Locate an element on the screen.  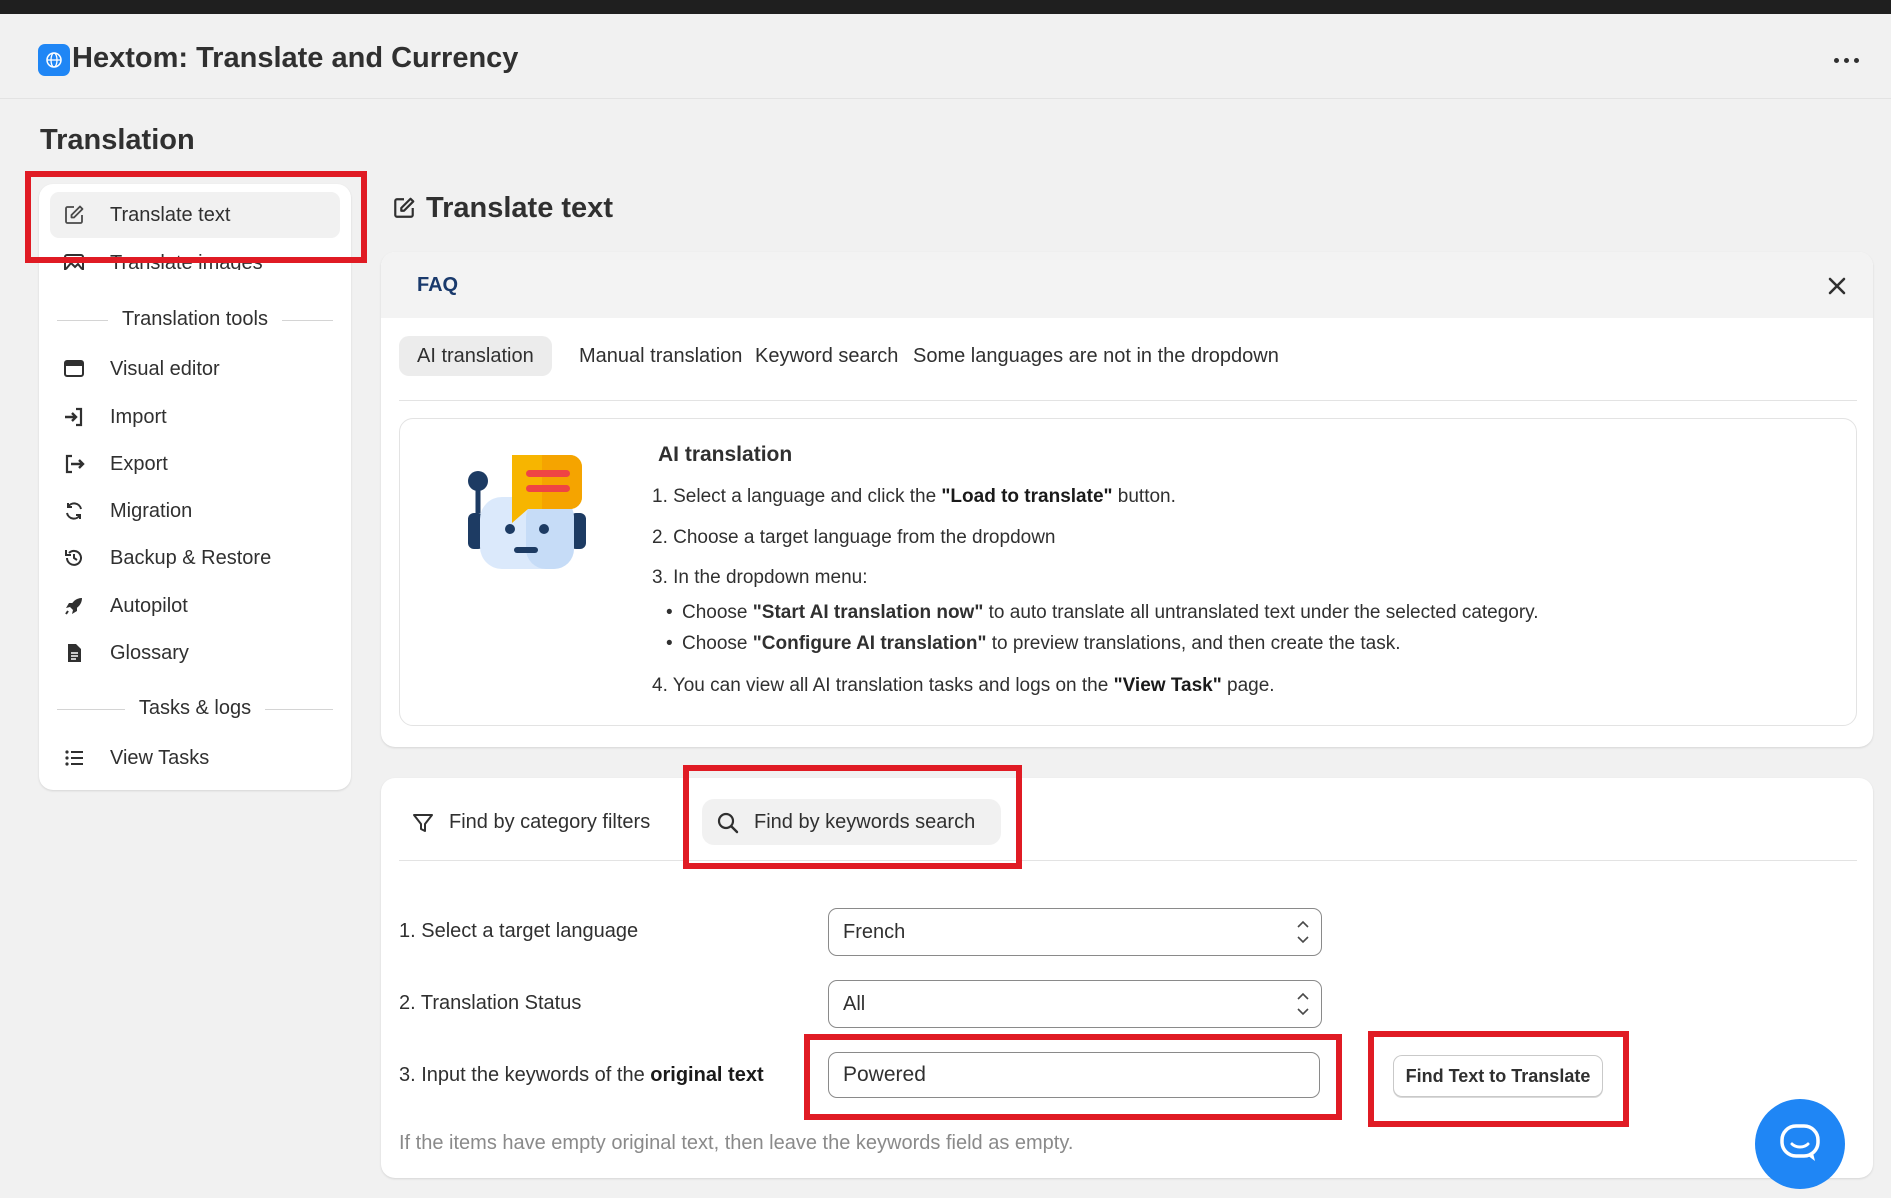
tab-keyword-search: Keyword search is located at coordinates (826, 356).